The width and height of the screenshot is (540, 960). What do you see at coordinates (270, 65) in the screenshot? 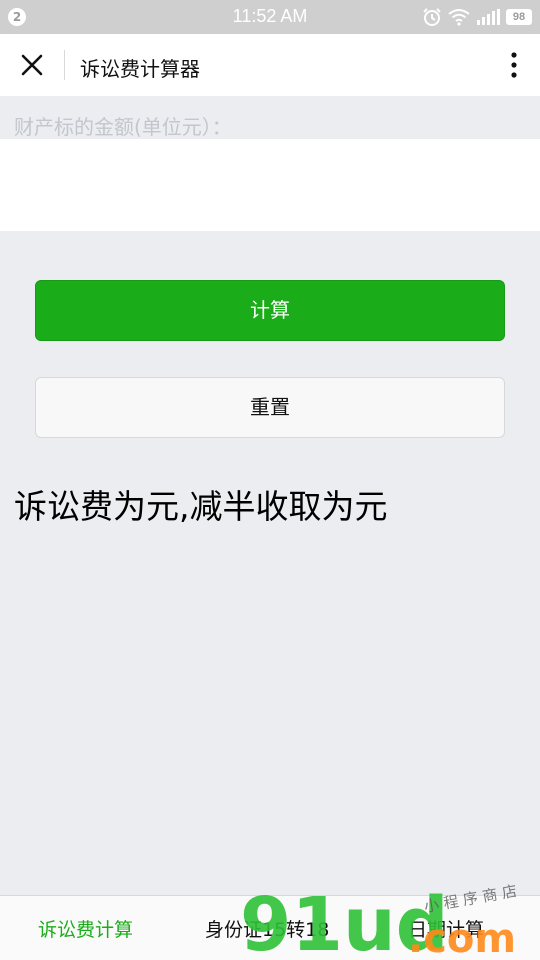
I see `title-bar: 诉讼费计算器` at bounding box center [270, 65].